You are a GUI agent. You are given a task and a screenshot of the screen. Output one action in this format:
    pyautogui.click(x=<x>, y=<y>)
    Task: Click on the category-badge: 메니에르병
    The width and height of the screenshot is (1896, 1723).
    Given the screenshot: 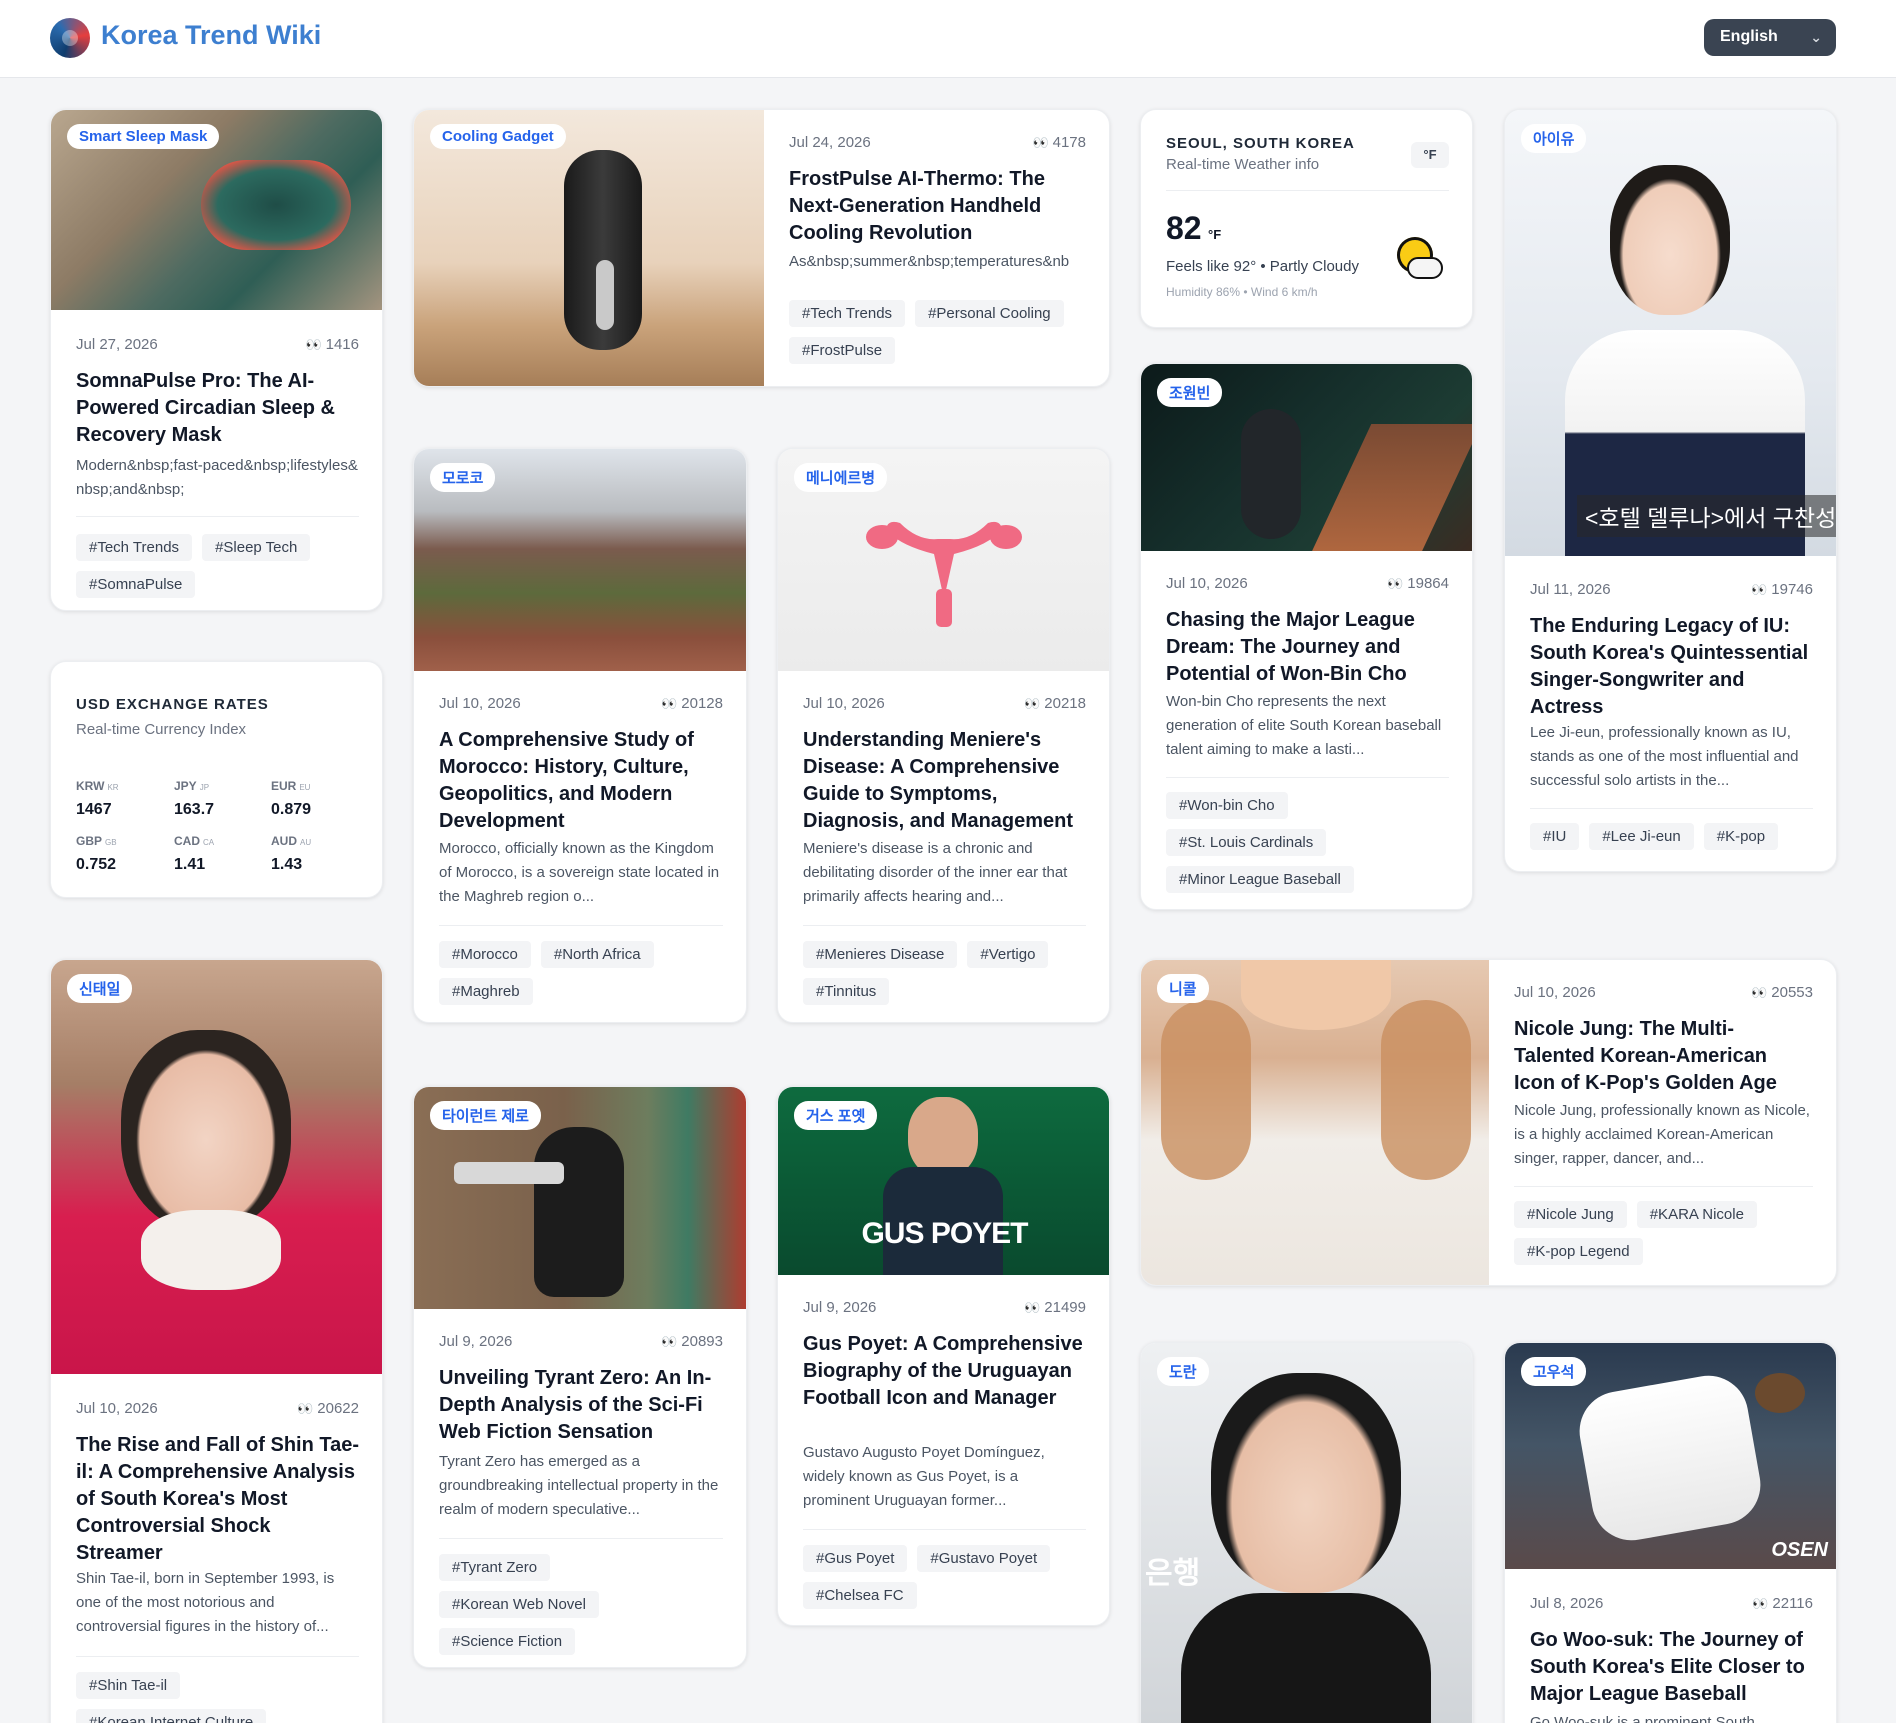 What is the action you would take?
    pyautogui.click(x=841, y=477)
    